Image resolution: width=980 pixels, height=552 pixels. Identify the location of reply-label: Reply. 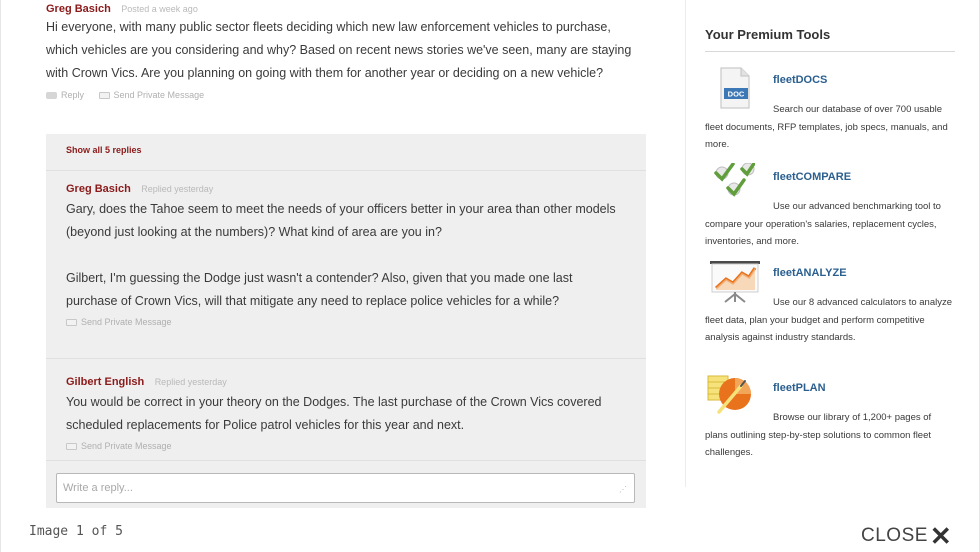
(73, 95).